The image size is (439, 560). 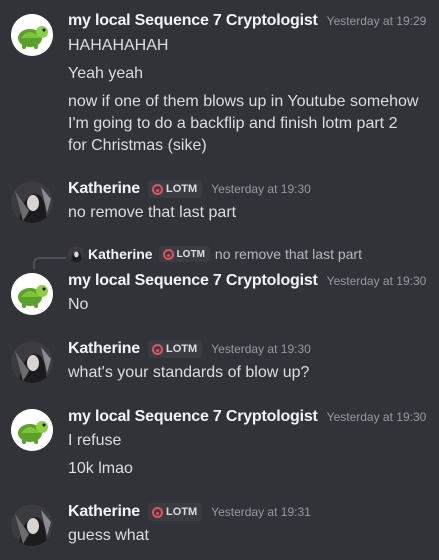 What do you see at coordinates (261, 512) in the screenshot?
I see `timestamp: Yesterday at 19:31` at bounding box center [261, 512].